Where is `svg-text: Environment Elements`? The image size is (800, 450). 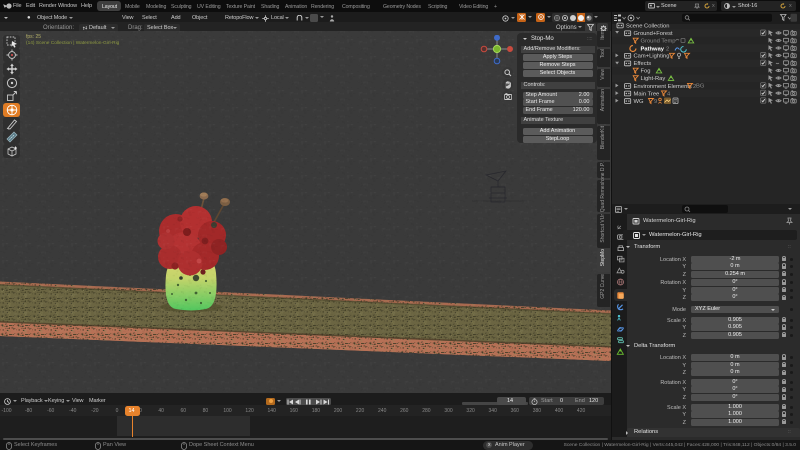
svg-text: Environment Elements is located at coordinates (663, 87).